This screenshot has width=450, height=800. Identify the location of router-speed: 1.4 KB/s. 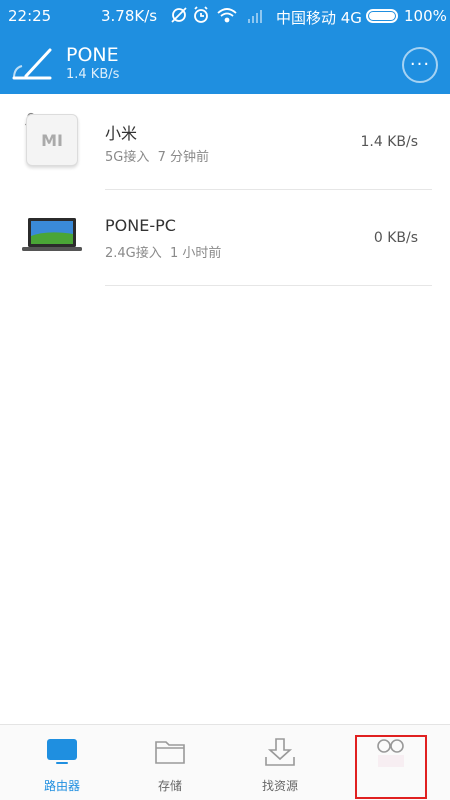
(93, 74).